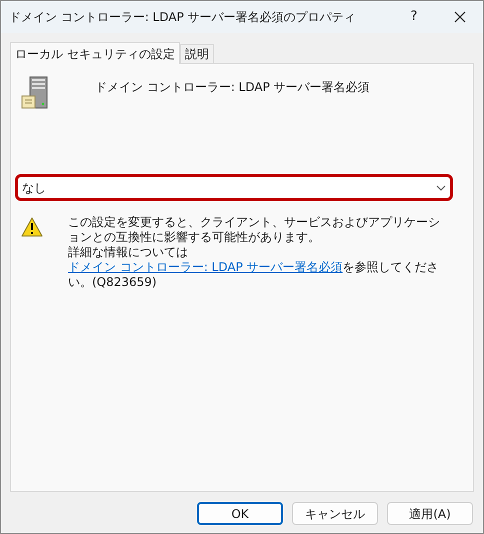  What do you see at coordinates (254, 230) in the screenshot?
I see `warning-text: この設定を変更すると、クライアント、サービスおよびアプリケーションとの互換性に影響する可能性があります。` at bounding box center [254, 230].